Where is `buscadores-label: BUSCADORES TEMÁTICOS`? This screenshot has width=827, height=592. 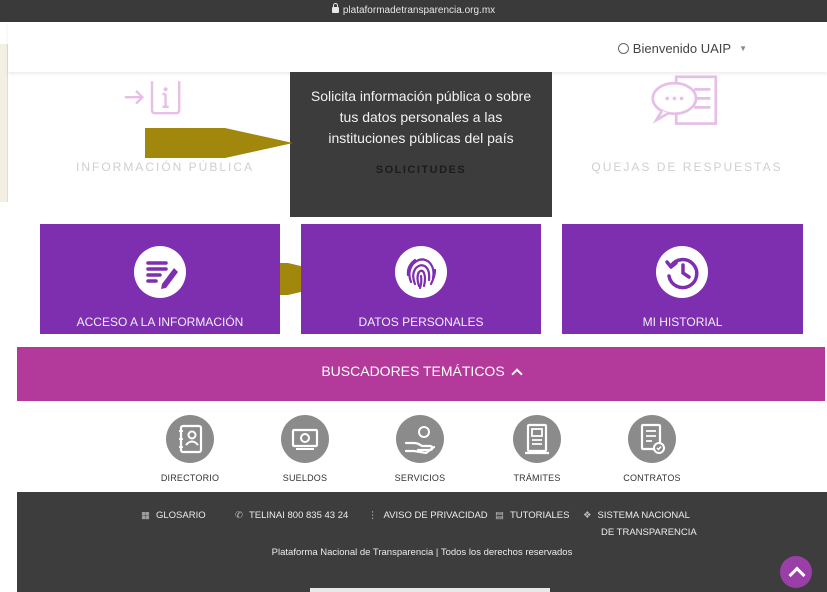
buscadores-label: BUSCADORES TEMÁTICOS is located at coordinates (413, 371).